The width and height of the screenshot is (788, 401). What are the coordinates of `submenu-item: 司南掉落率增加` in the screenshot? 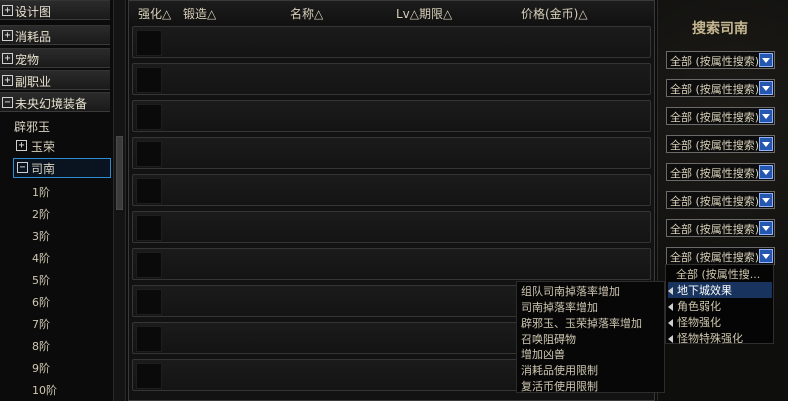 It's located at (559, 307).